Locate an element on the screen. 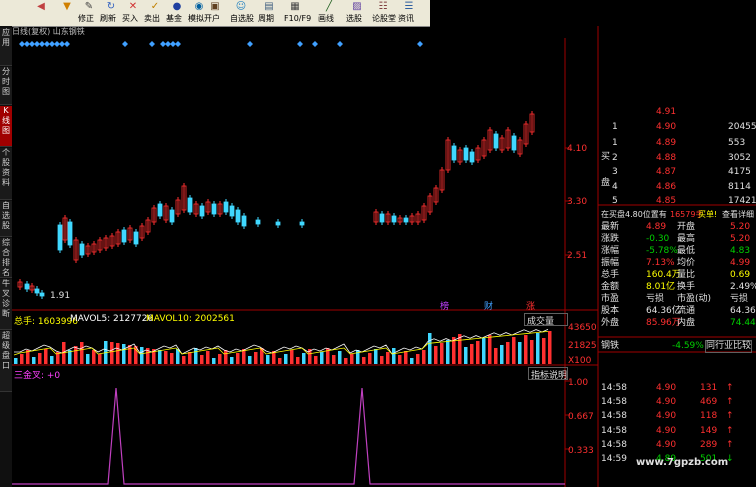 The height and width of the screenshot is (487, 756). volume-total-label: 总手: 1603996 is located at coordinates (46, 322).